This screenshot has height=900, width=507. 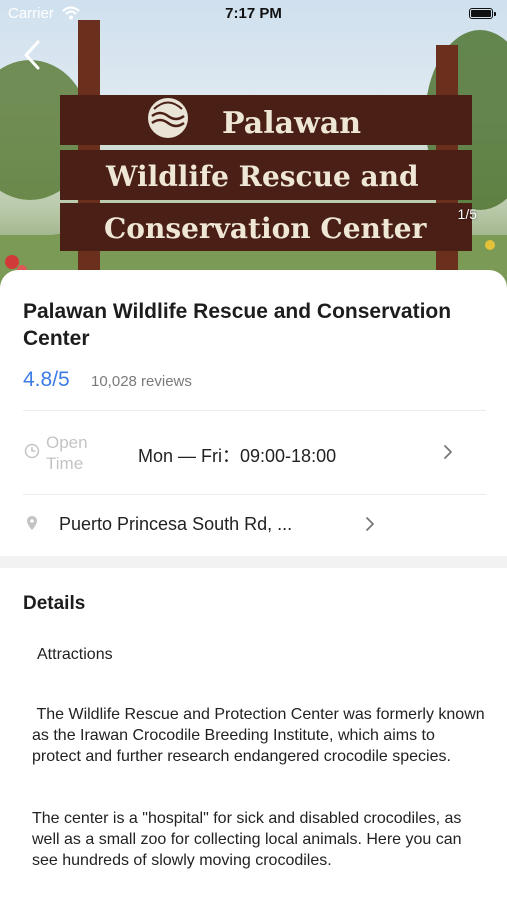 What do you see at coordinates (253, 562) in the screenshot?
I see `section-separator` at bounding box center [253, 562].